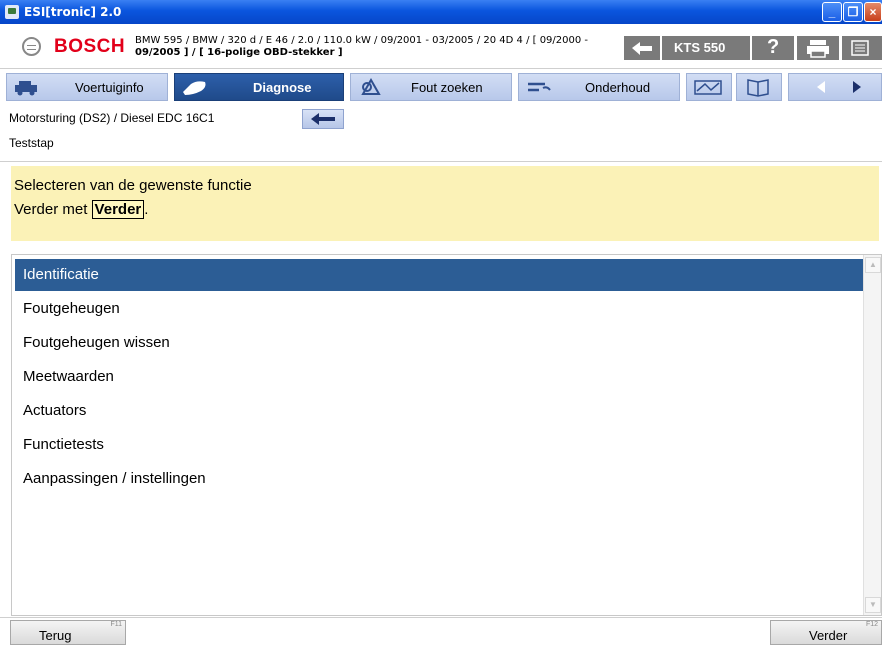  I want to click on list-item-label: Functietests, so click(63, 444).